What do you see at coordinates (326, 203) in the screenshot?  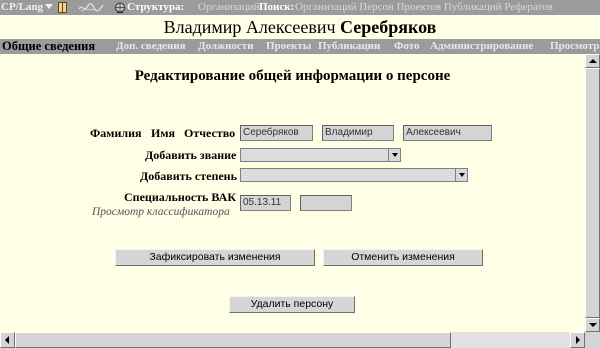 I see `vak-extra-field` at bounding box center [326, 203].